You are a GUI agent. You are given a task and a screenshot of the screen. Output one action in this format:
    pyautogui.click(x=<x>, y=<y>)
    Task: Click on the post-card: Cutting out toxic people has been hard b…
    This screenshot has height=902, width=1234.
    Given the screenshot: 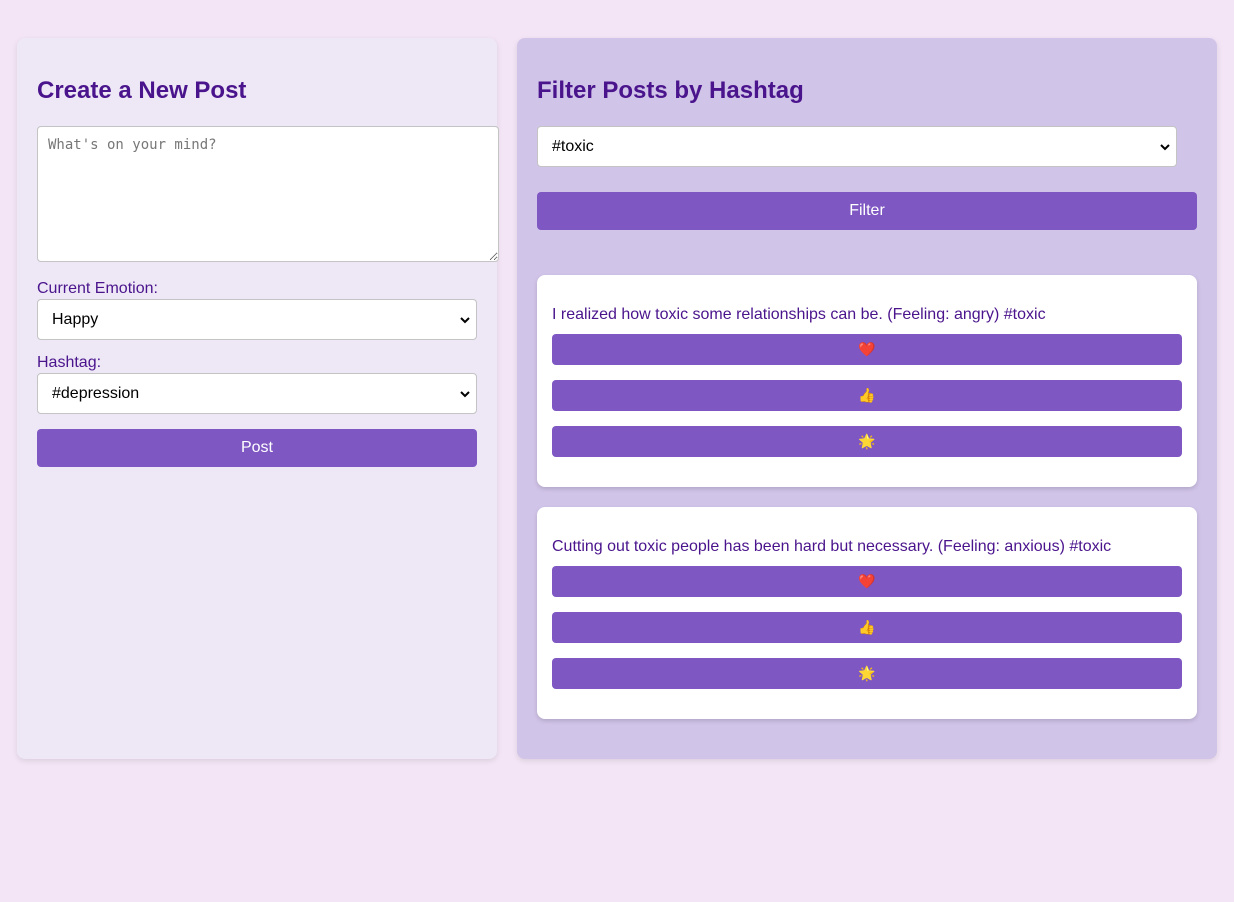 What is the action you would take?
    pyautogui.click(x=867, y=613)
    